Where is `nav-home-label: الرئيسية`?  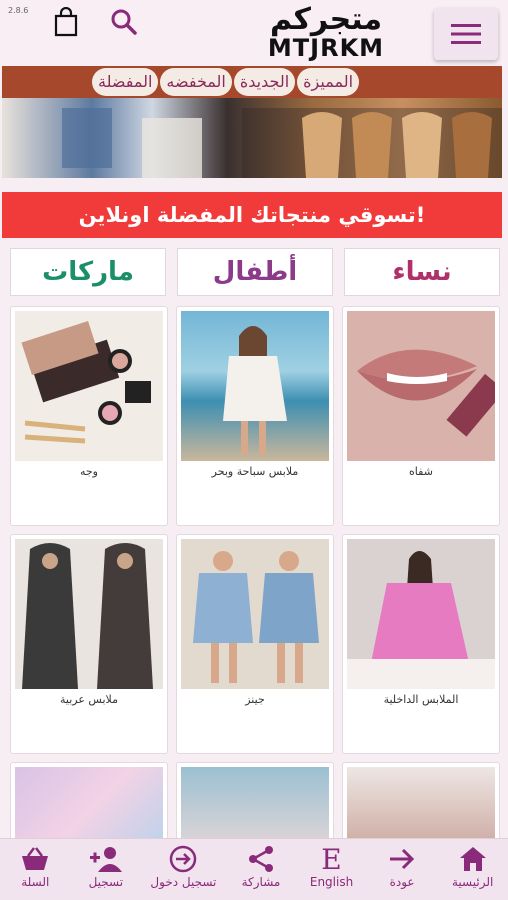
nav-home-label: الرئيسية is located at coordinates (472, 882).